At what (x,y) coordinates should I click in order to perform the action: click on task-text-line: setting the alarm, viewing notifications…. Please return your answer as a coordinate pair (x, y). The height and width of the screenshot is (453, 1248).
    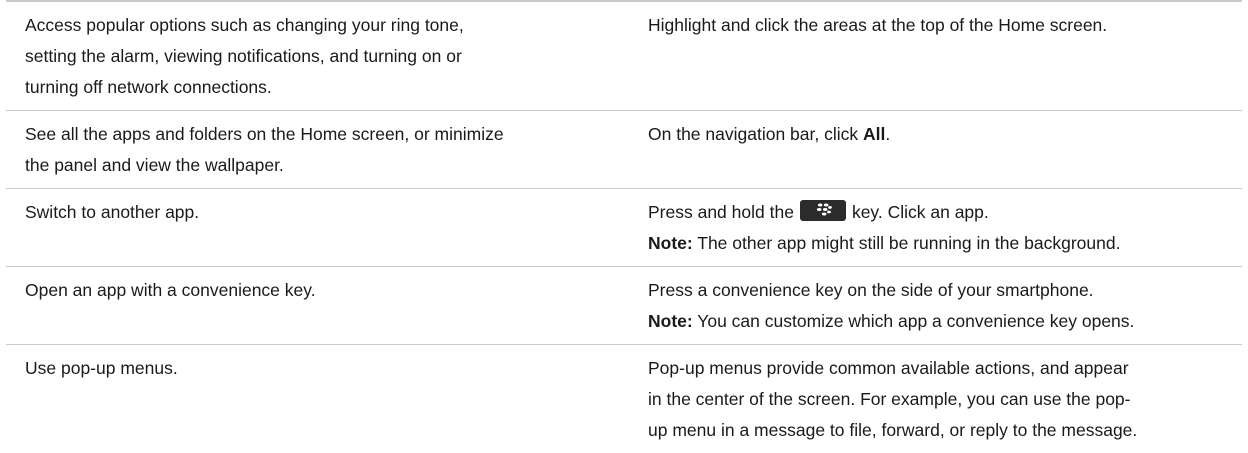
    Looking at the image, I should click on (243, 56).